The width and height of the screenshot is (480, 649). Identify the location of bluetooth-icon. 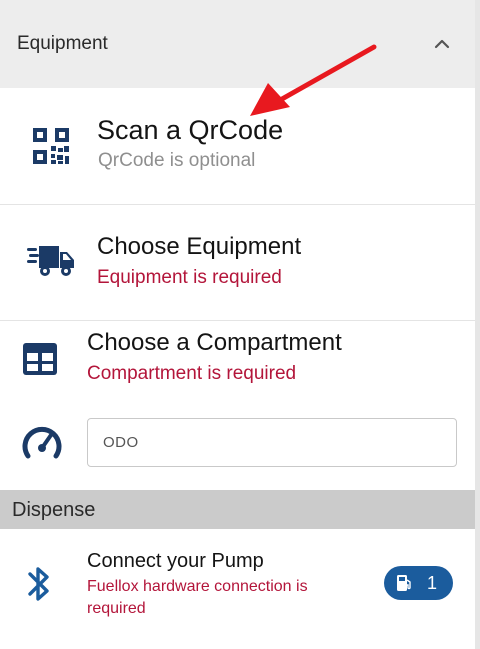
(38, 584).